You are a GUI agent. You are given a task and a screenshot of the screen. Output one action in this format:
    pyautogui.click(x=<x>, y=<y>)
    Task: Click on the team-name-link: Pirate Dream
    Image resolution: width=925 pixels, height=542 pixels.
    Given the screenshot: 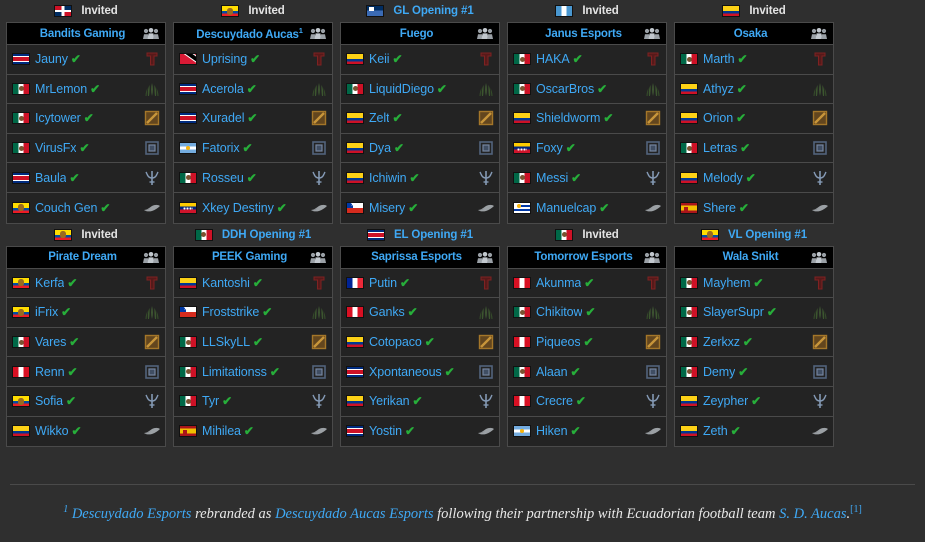 What is the action you would take?
    pyautogui.click(x=74, y=257)
    